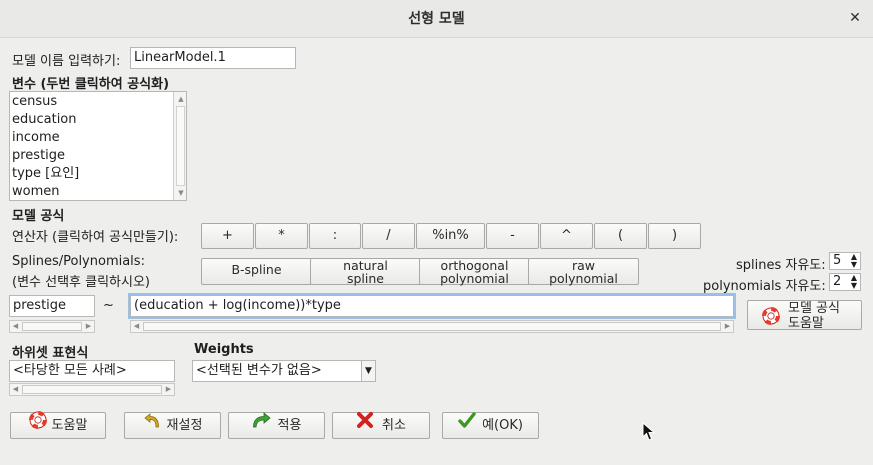  Describe the element at coordinates (620, 236) in the screenshot. I see `operator-button: (` at that location.